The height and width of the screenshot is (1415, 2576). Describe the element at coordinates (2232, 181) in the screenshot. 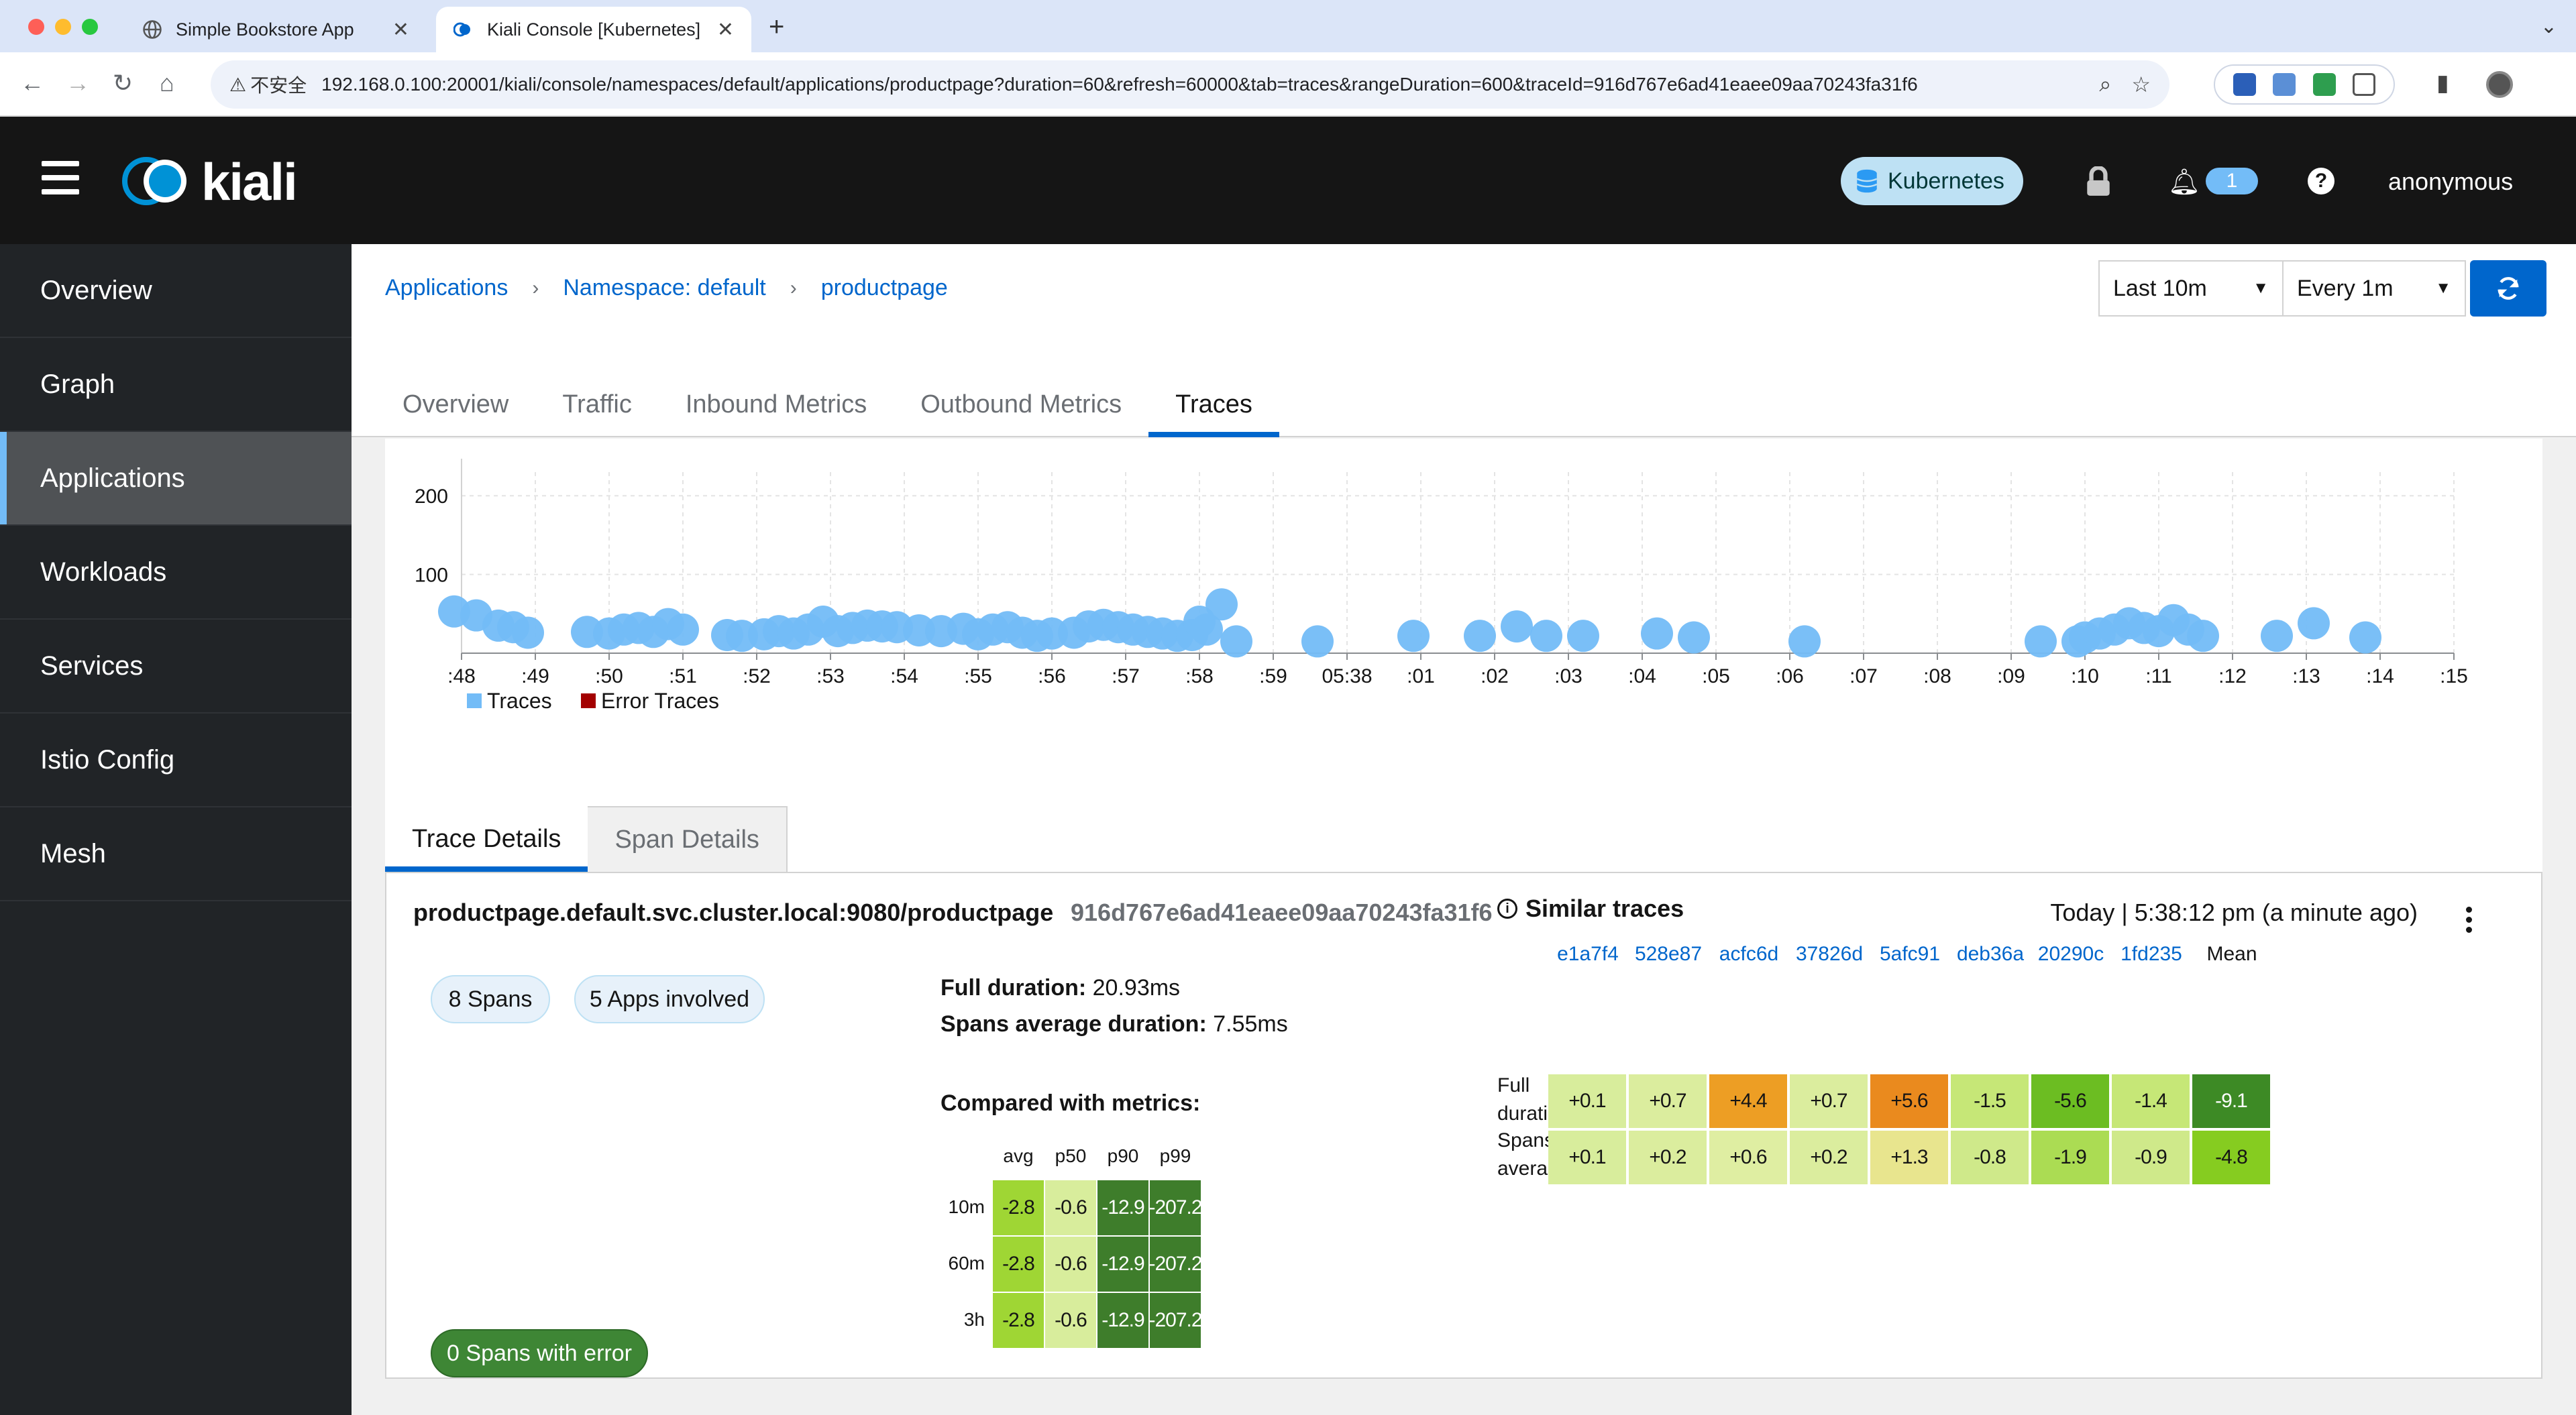

I see `notification-count-badge: 1` at that location.